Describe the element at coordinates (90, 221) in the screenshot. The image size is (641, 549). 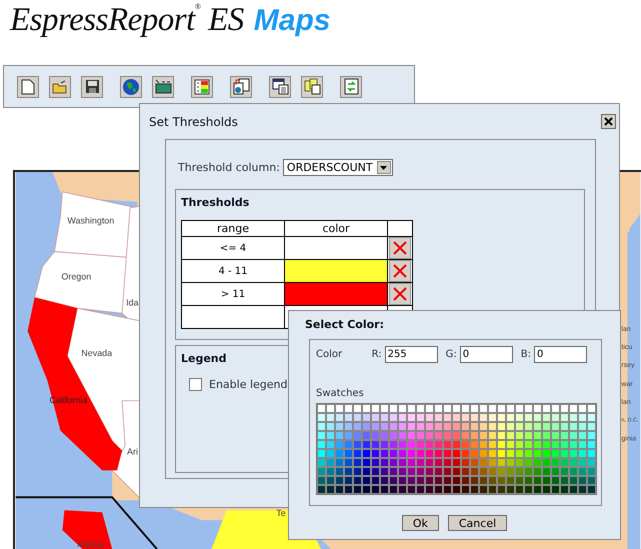
I see `state-label: Washington` at that location.